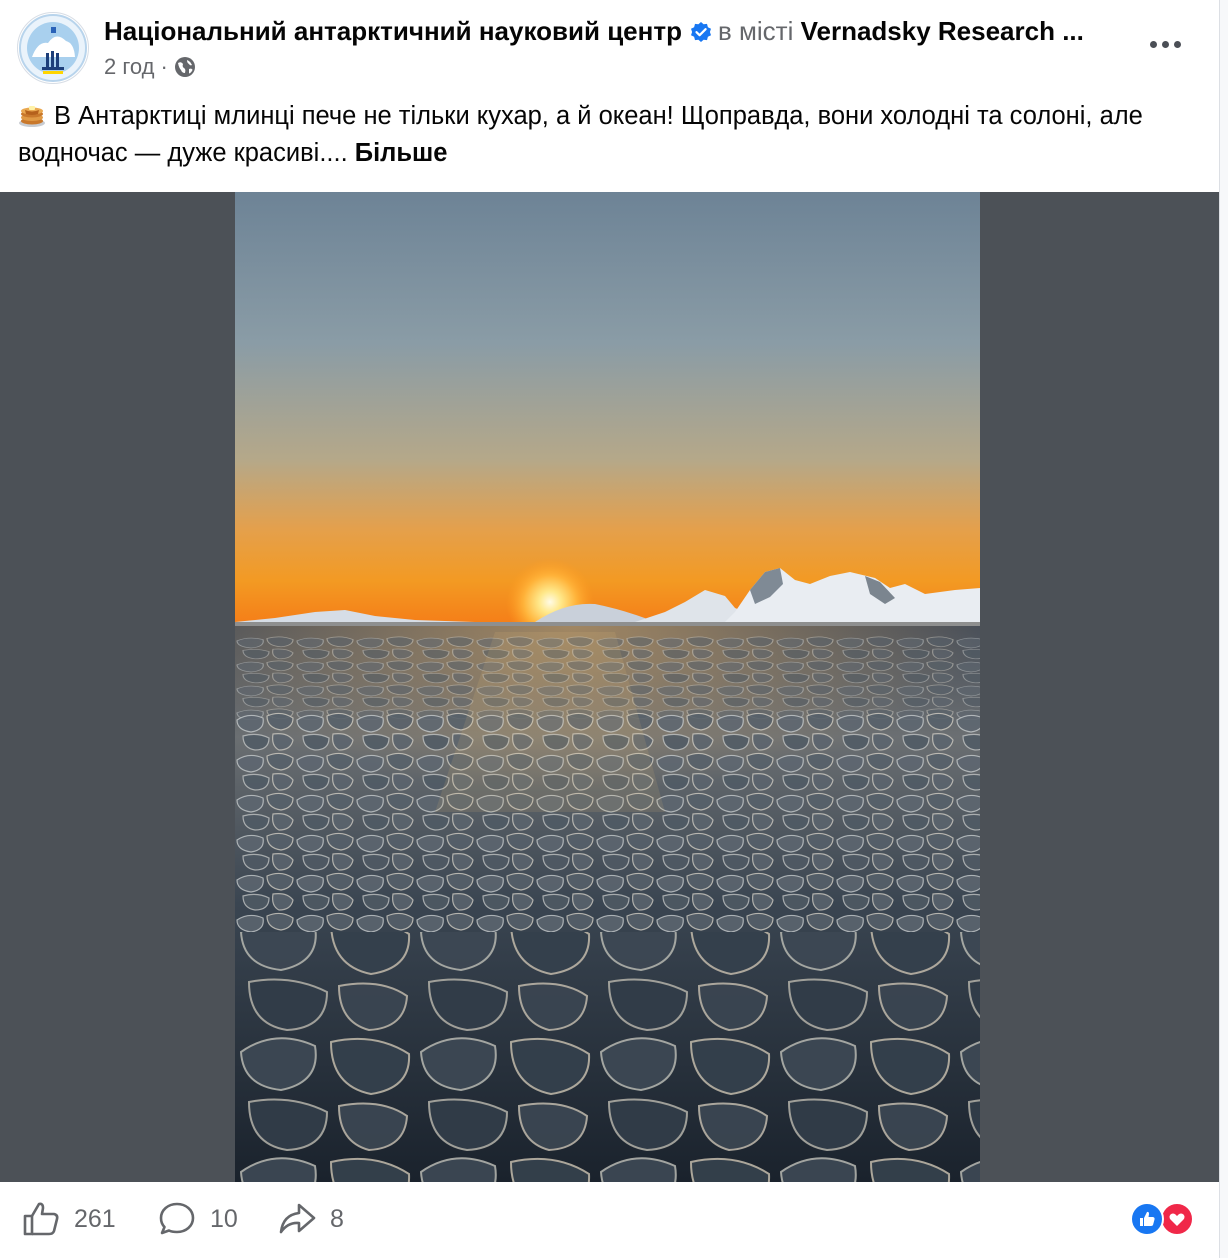 The image size is (1228, 1258). I want to click on like-count: 261, so click(95, 1218).